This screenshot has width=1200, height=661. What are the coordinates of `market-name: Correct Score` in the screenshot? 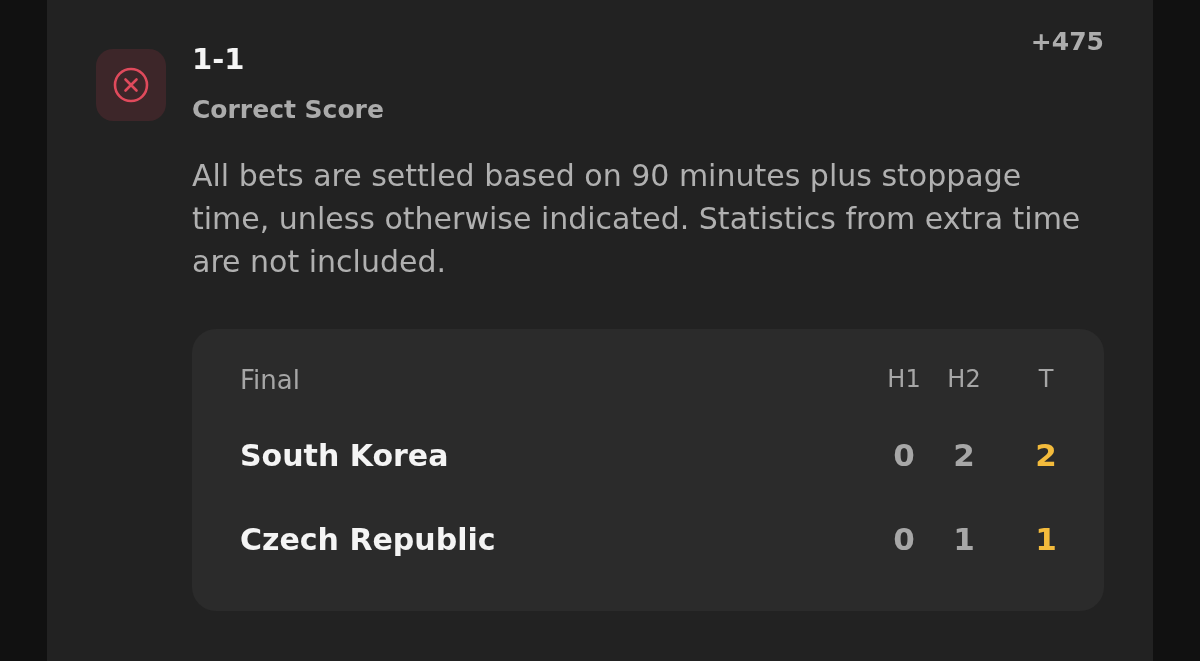 It's located at (288, 110).